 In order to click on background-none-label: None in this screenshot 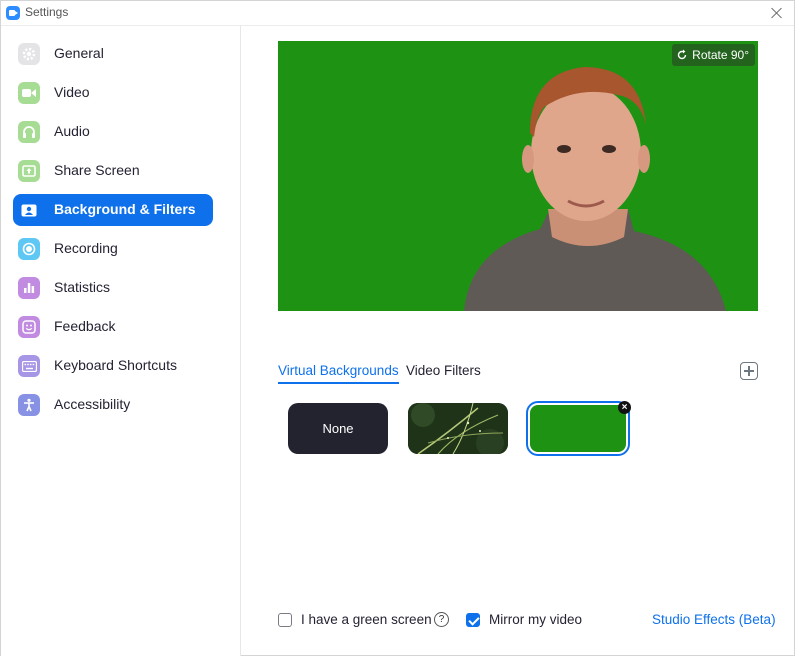, I will do `click(338, 428)`.